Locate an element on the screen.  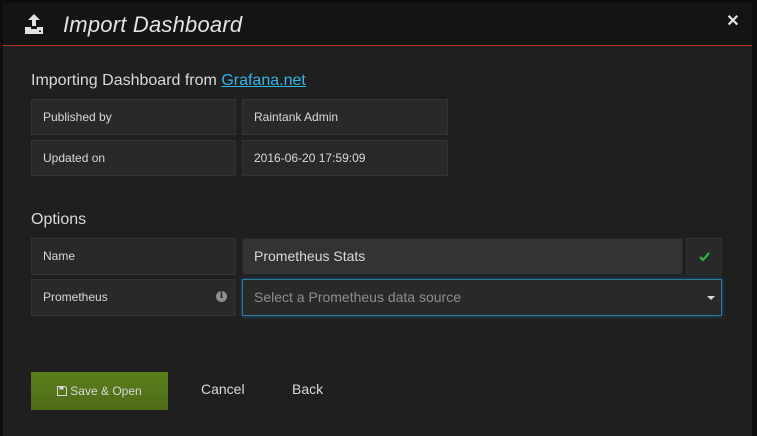
datasource-placeholder: Select a Prometheus data source is located at coordinates (358, 297).